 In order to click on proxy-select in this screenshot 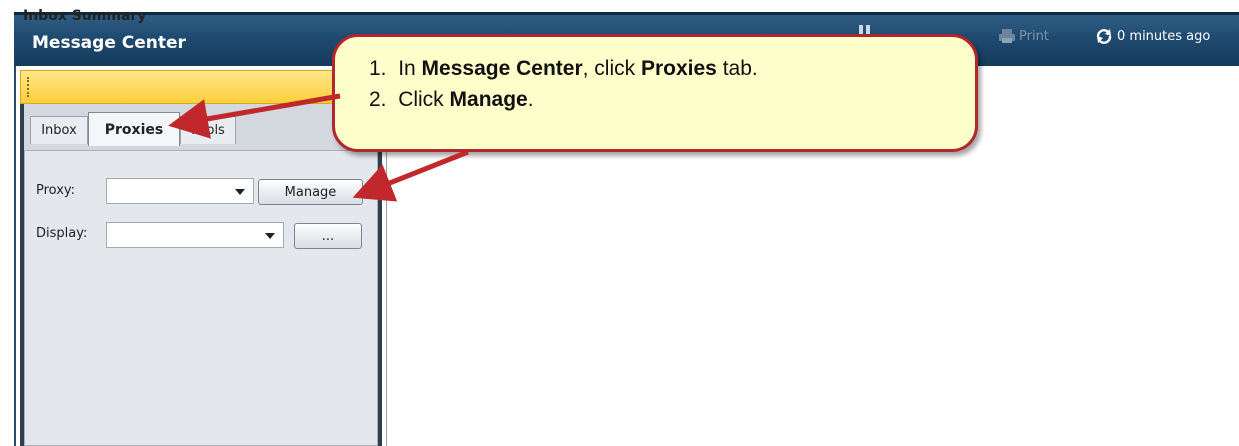, I will do `click(180, 191)`.